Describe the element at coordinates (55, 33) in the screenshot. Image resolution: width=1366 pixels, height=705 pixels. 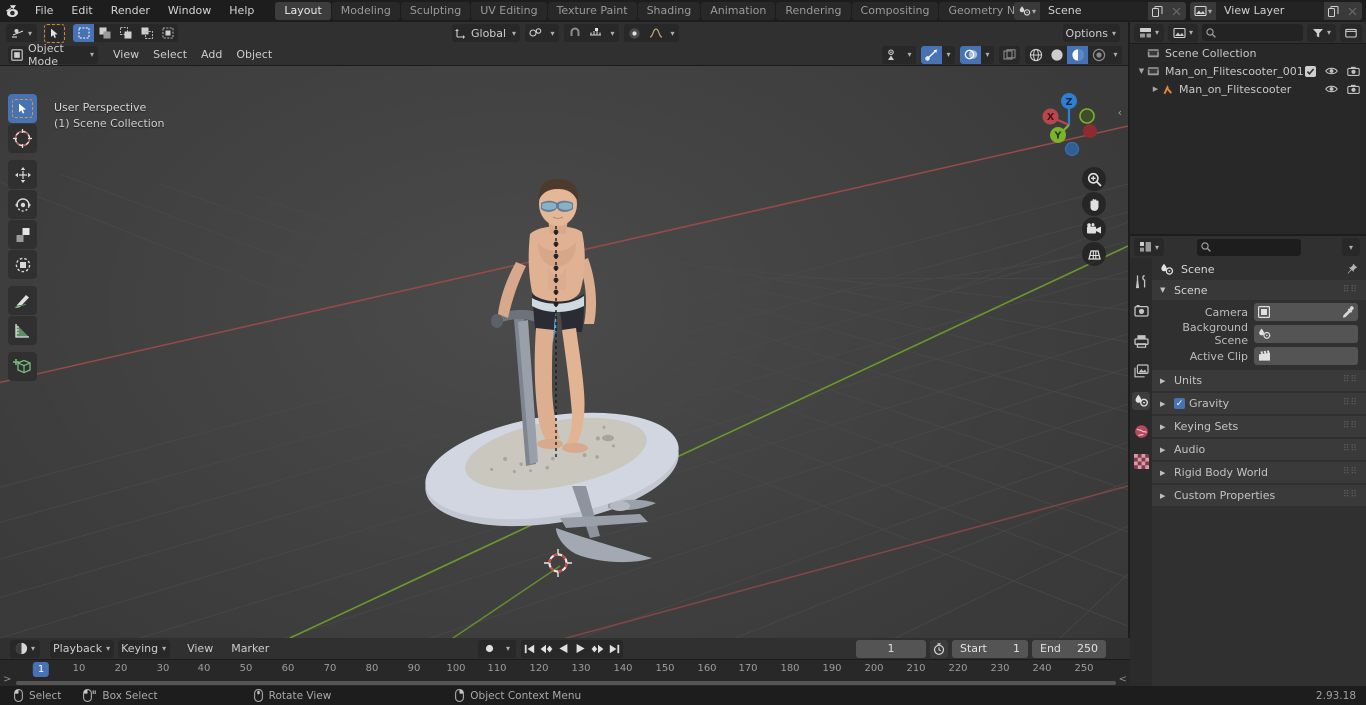
I see `active-tool-indicator` at that location.